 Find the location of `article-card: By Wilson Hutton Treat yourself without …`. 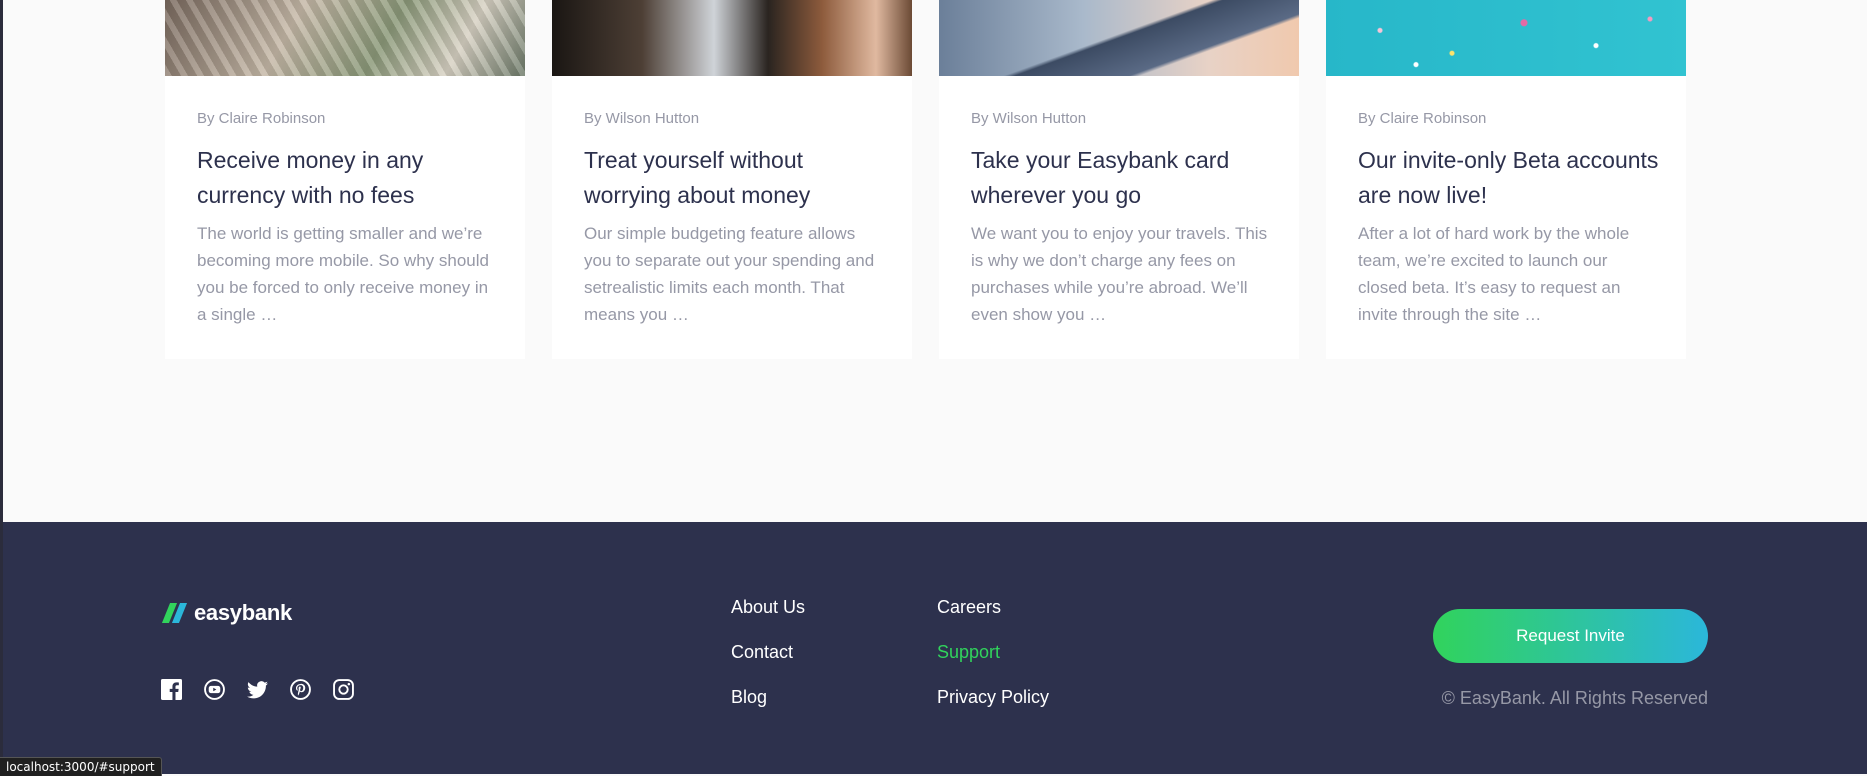

article-card: By Wilson Hutton Treat yourself without … is located at coordinates (732, 179).